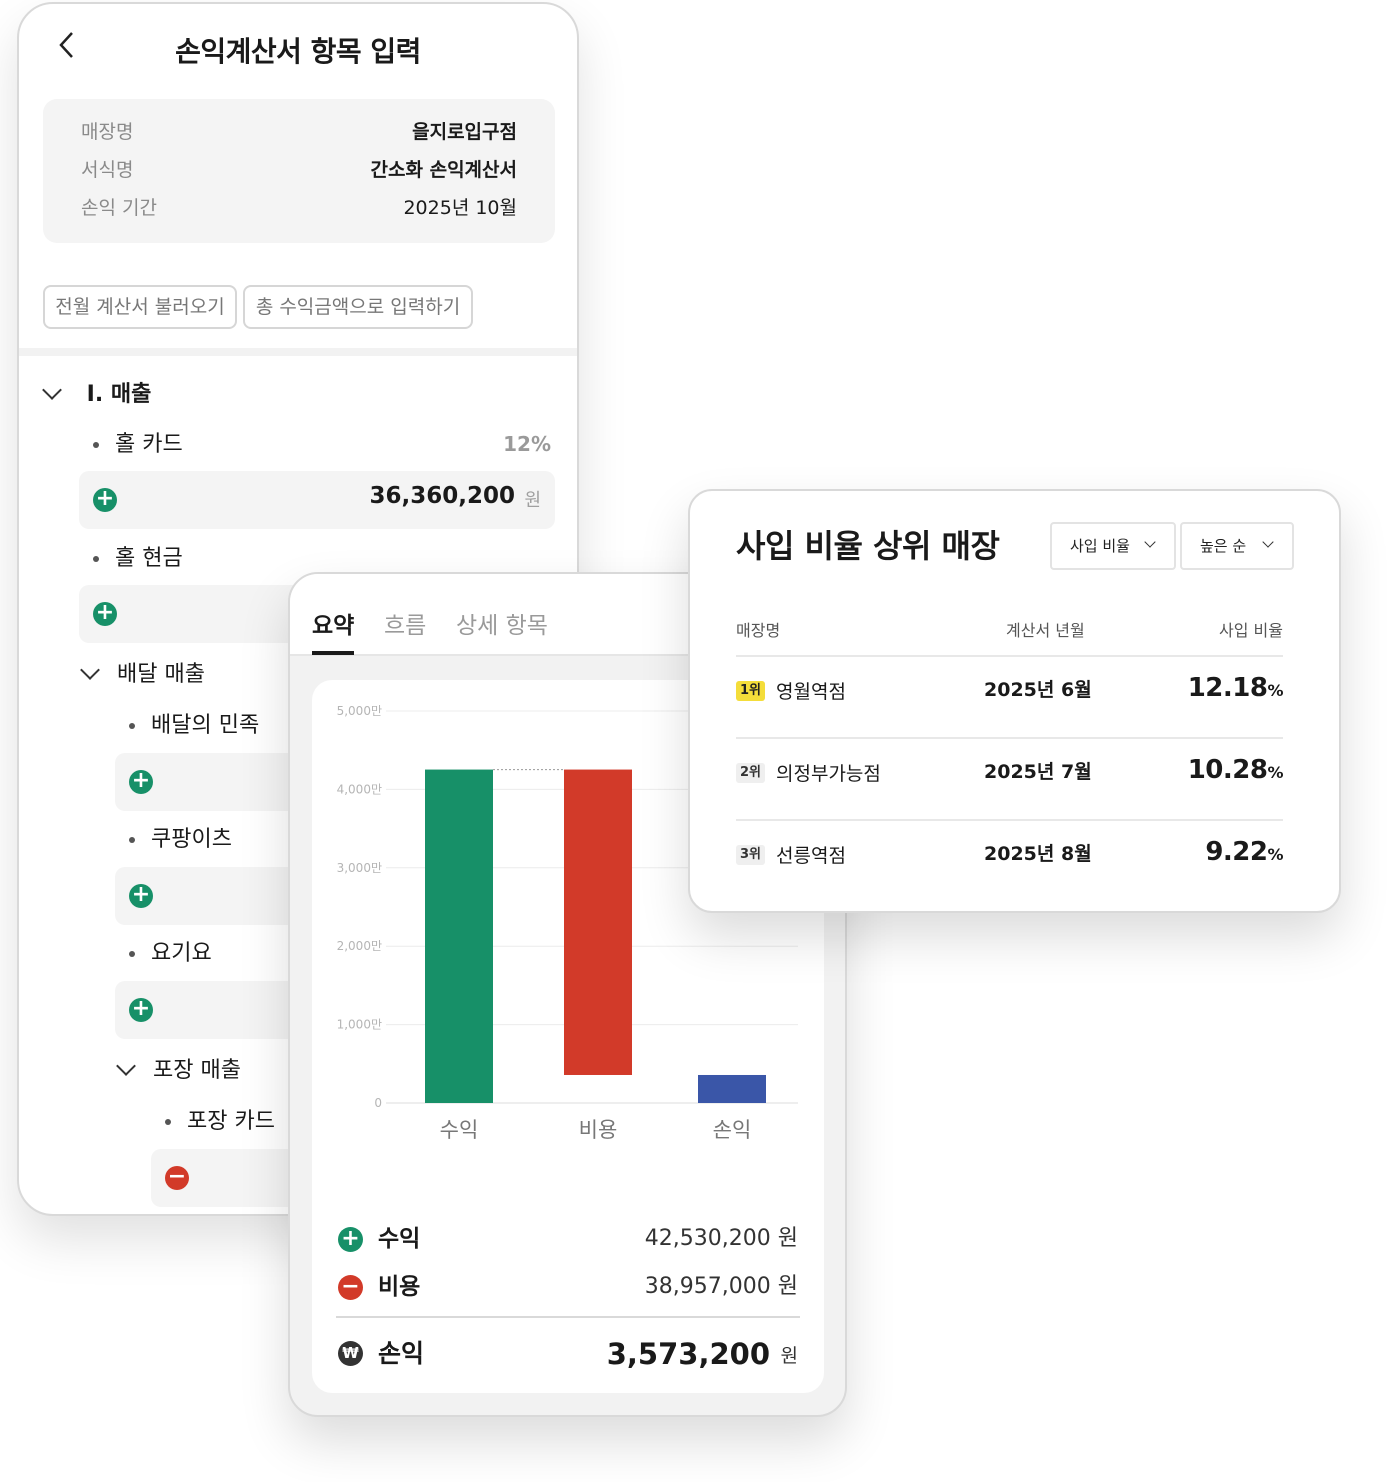 This screenshot has width=1391, height=1482. What do you see at coordinates (1251, 630) in the screenshot?
I see `column-header-ratio: 사입 비율` at bounding box center [1251, 630].